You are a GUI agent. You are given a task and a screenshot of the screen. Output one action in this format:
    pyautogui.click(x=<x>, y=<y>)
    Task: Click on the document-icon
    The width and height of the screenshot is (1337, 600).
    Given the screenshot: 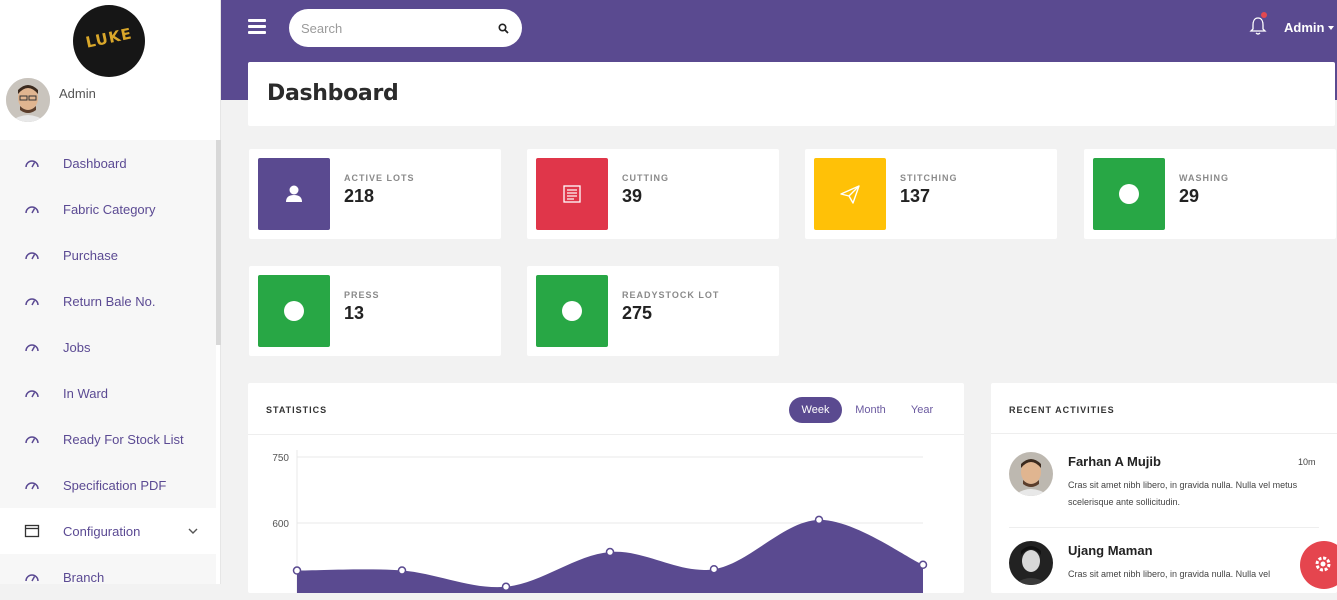 What is the action you would take?
    pyautogui.click(x=572, y=194)
    